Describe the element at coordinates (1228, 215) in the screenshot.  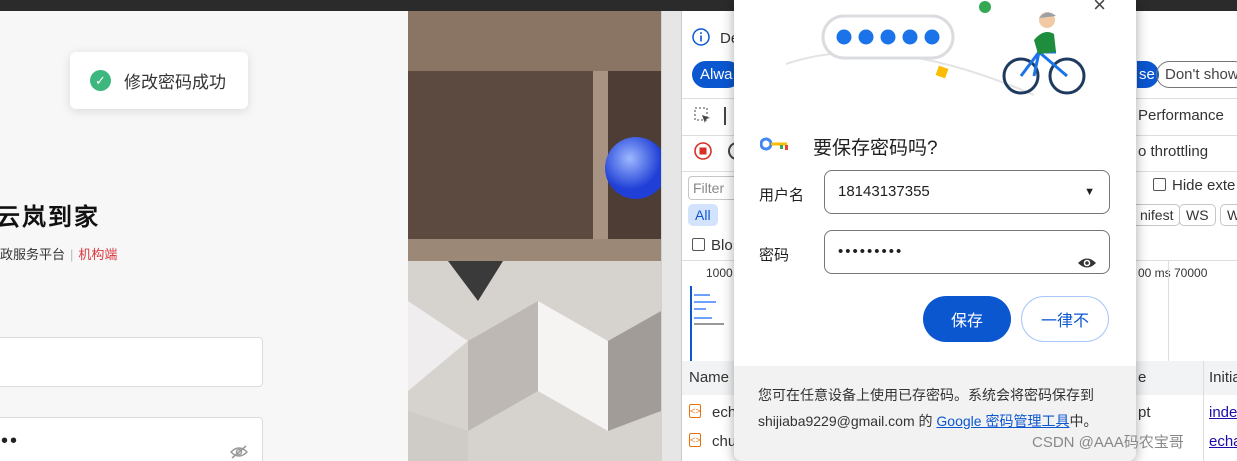
I see `filter-w-chip: W` at that location.